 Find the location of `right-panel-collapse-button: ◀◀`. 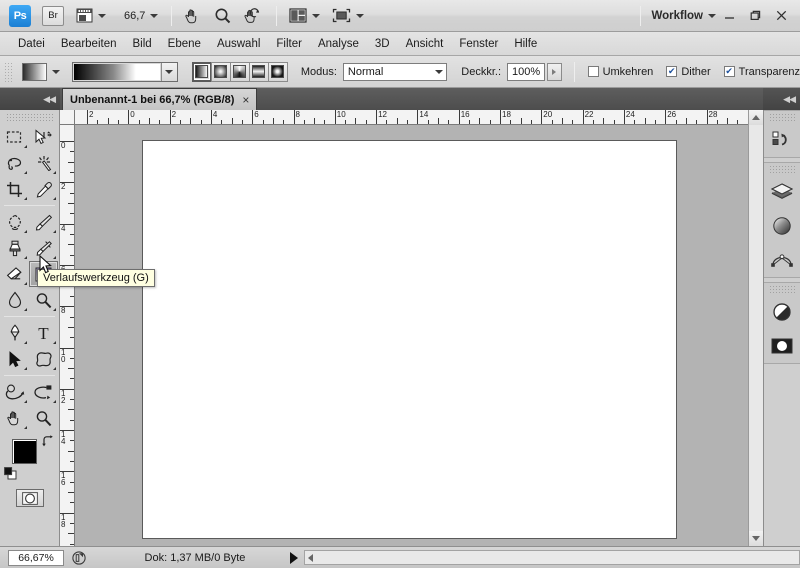

right-panel-collapse-button: ◀◀ is located at coordinates (781, 99).